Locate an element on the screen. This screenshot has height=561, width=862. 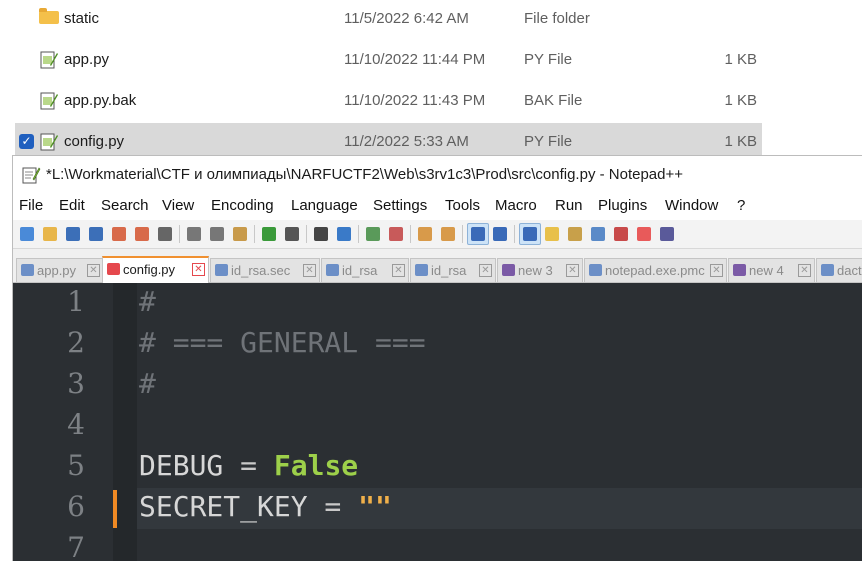
find-button is located at coordinates (321, 234).